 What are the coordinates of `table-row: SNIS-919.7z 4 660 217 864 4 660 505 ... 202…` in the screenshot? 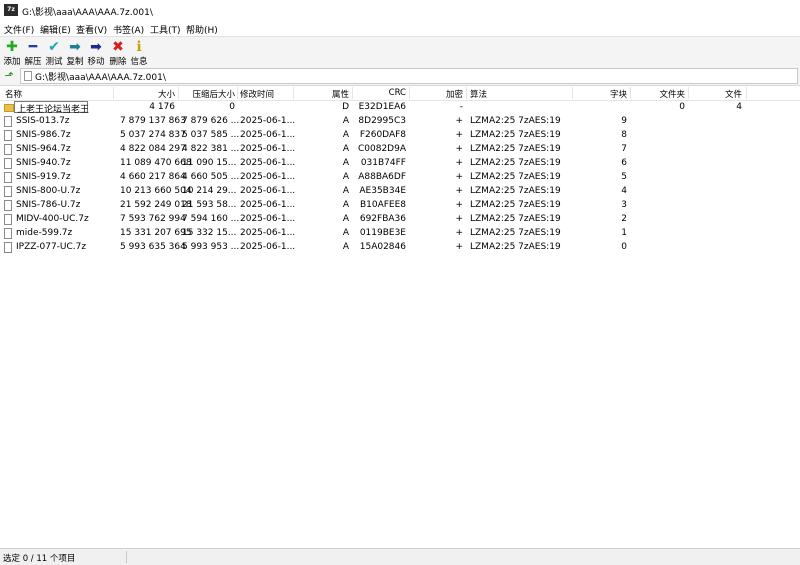 It's located at (400, 178).